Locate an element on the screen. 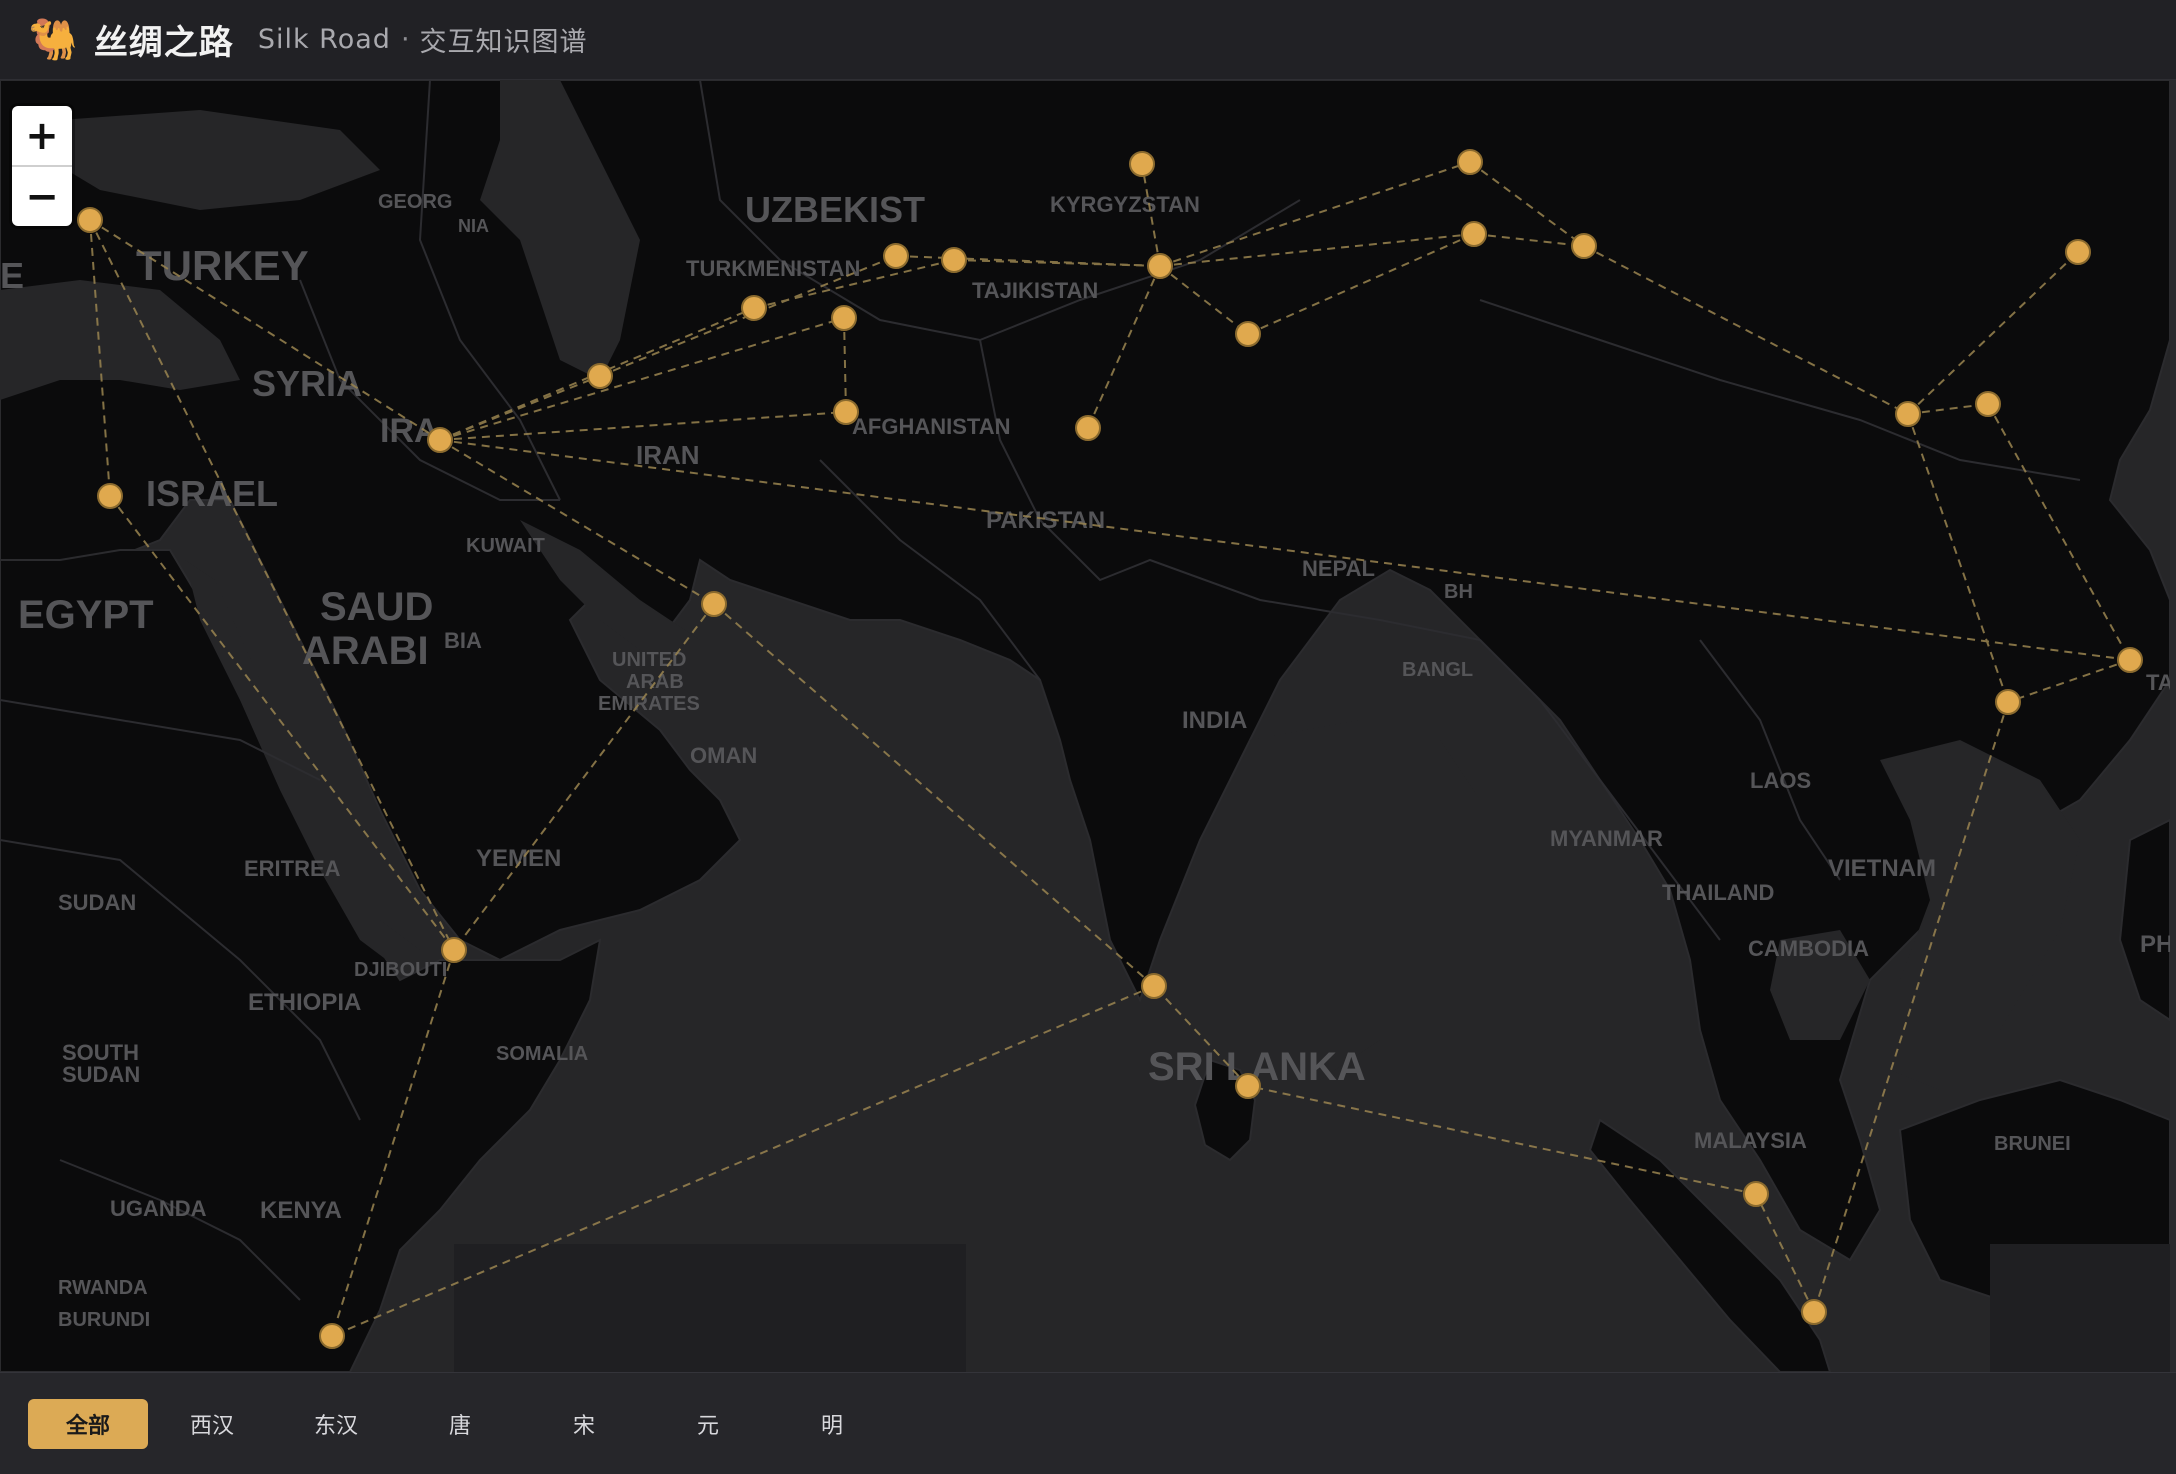 The image size is (2176, 1474). label-armenia: NIA is located at coordinates (473, 226).